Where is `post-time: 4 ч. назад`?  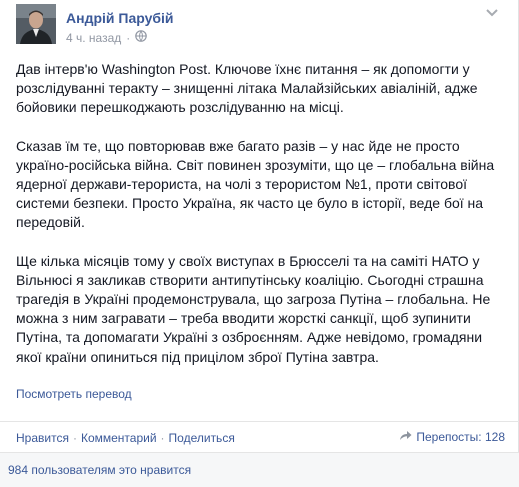
post-time: 4 ч. назад is located at coordinates (93, 38).